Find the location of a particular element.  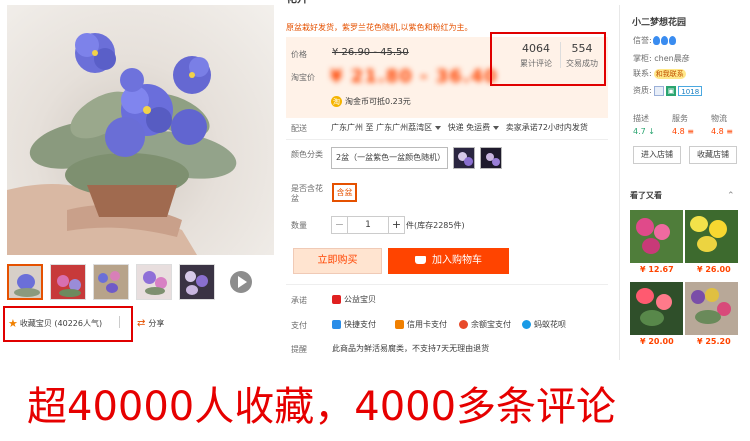

star-icon: ★ is located at coordinates (13, 323).